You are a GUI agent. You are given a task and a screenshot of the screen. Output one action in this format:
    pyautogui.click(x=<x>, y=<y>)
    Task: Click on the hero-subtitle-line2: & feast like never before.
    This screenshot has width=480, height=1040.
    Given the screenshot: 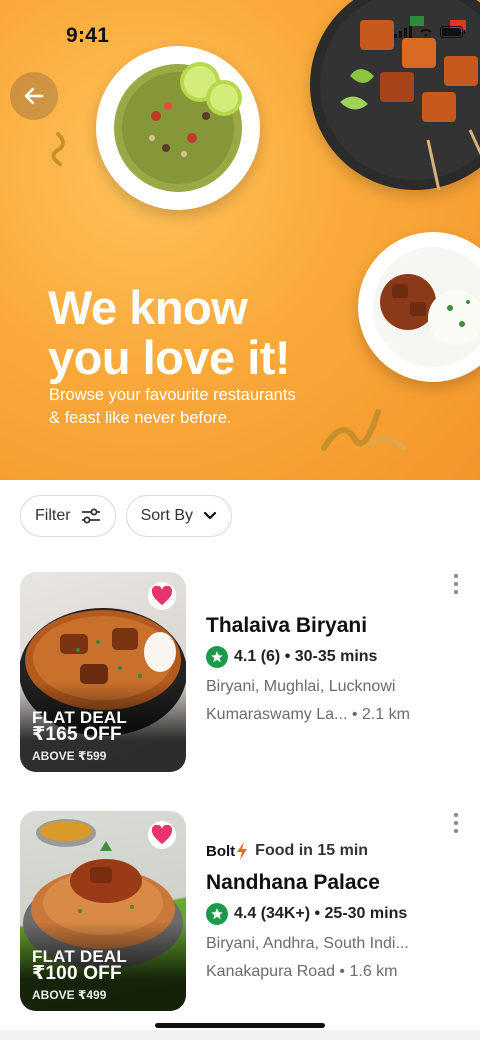 What is the action you would take?
    pyautogui.click(x=140, y=418)
    